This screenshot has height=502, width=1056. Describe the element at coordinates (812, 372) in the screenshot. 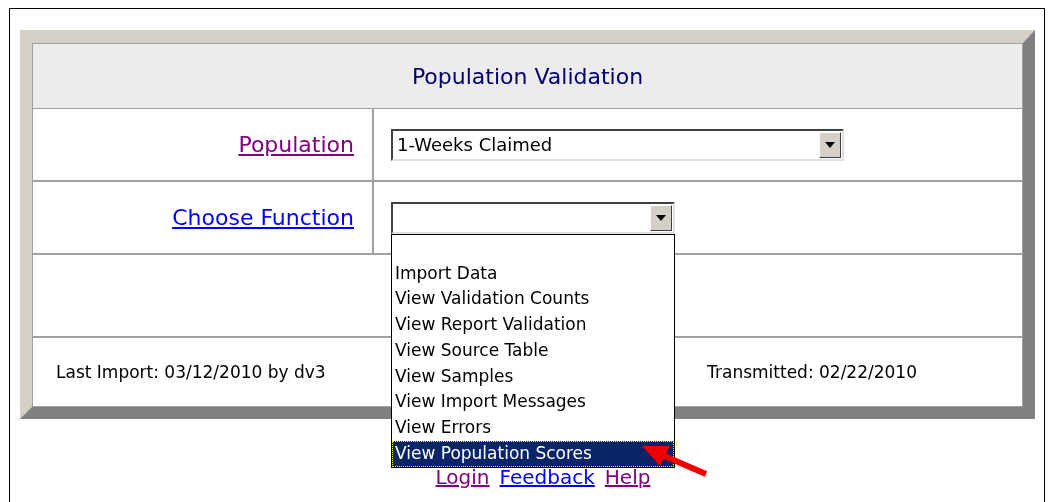

I see `transmitted-text: Transmitted: 02/22/2010` at that location.